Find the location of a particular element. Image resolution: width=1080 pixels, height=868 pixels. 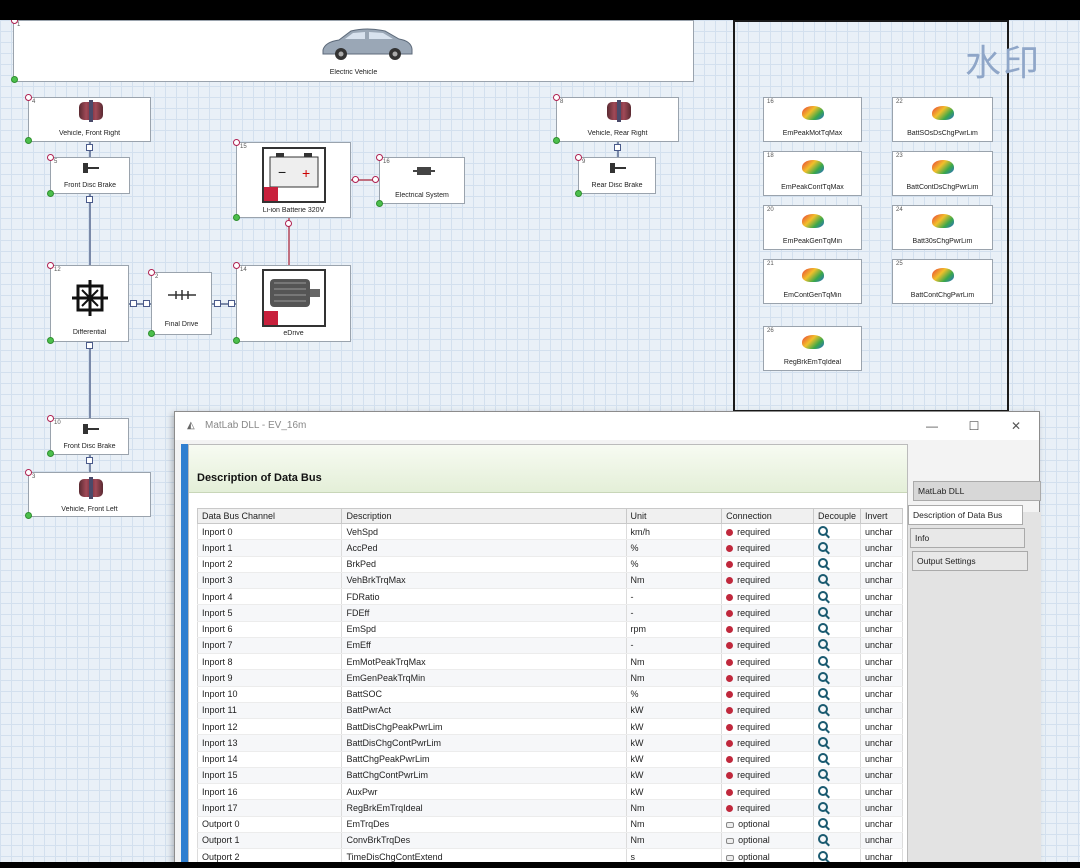

block-vehicle-front-left: 3 Vehicle, Front Left is located at coordinates (89, 494).